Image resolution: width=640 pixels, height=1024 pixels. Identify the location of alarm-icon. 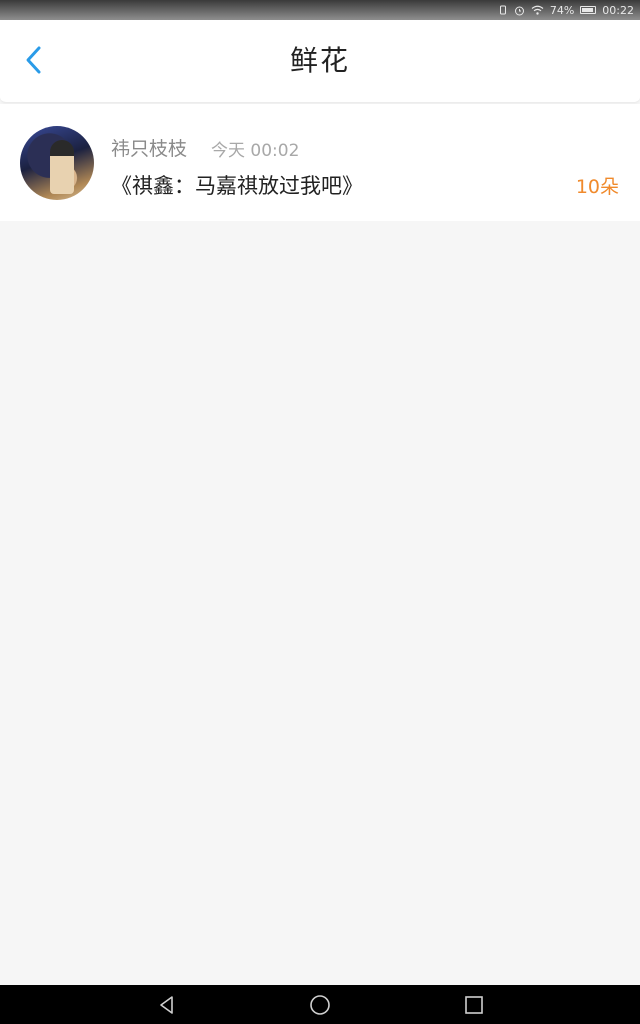
(519, 10).